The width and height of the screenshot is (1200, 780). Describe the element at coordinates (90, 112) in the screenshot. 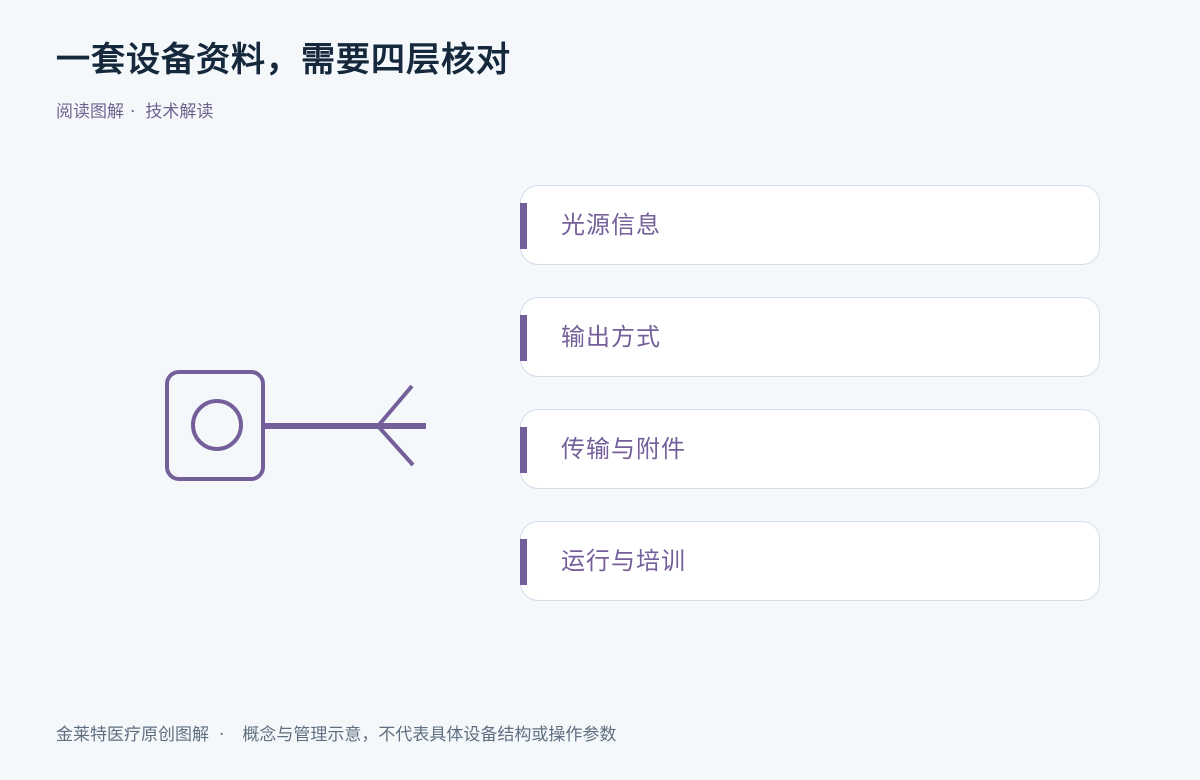

I see `subtitle-category: 阅读图解` at that location.